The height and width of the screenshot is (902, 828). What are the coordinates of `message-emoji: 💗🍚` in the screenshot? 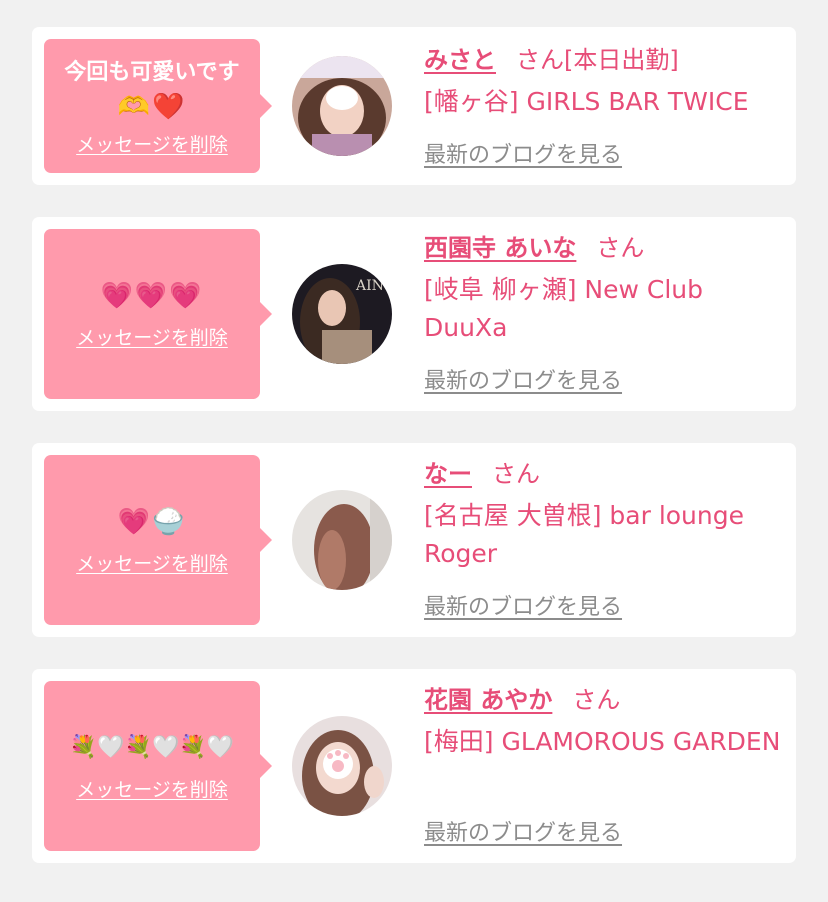 It's located at (152, 521).